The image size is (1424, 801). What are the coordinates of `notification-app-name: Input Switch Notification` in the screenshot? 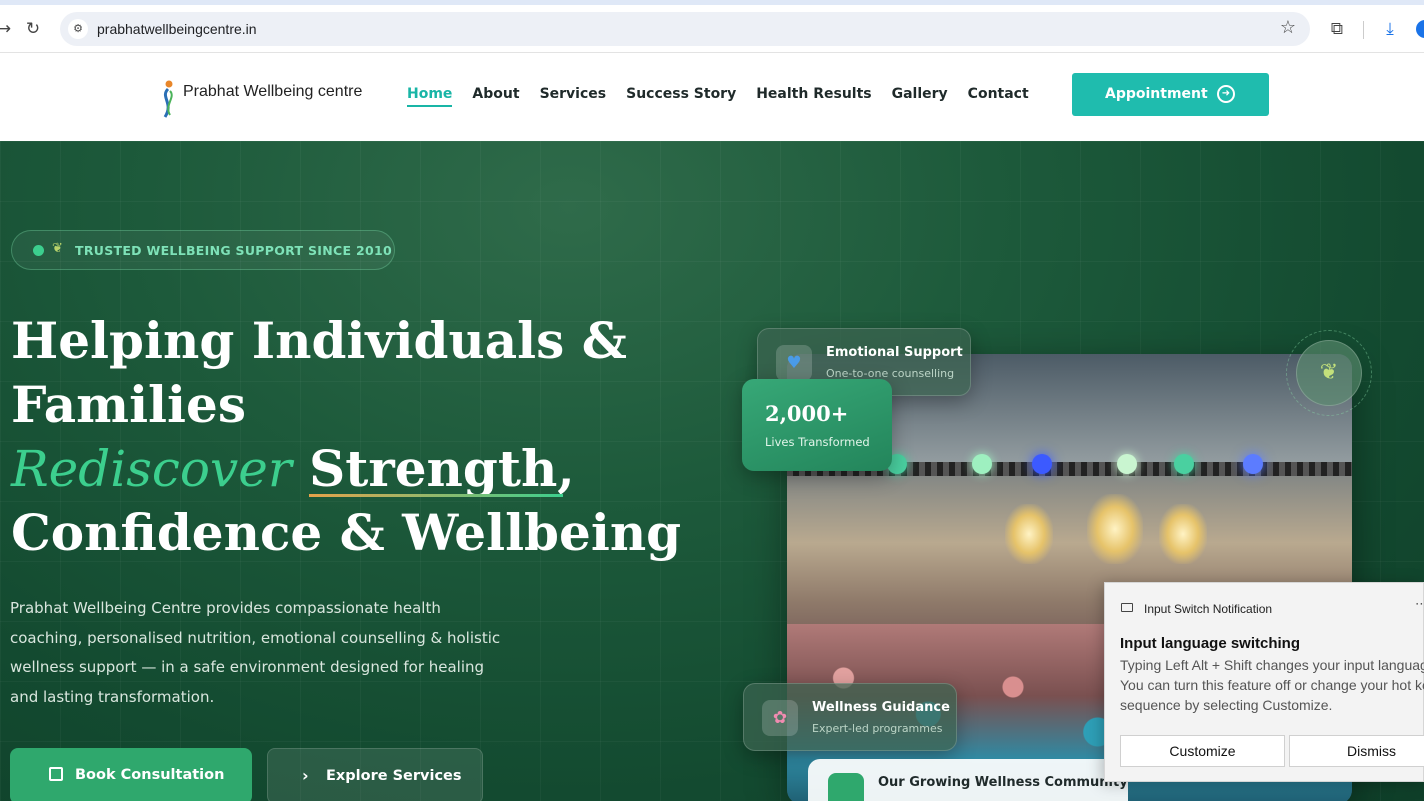 It's located at (1208, 609).